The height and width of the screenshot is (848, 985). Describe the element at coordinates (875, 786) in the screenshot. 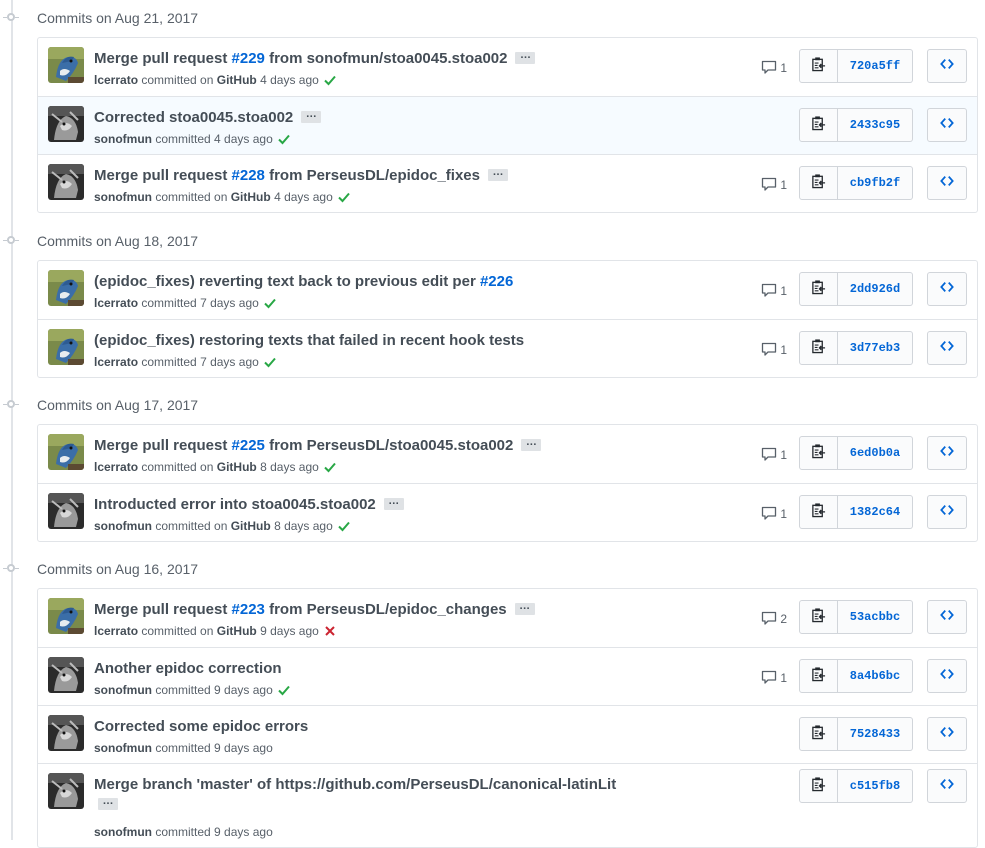

I see `commit-sha-link: c515fb8` at that location.